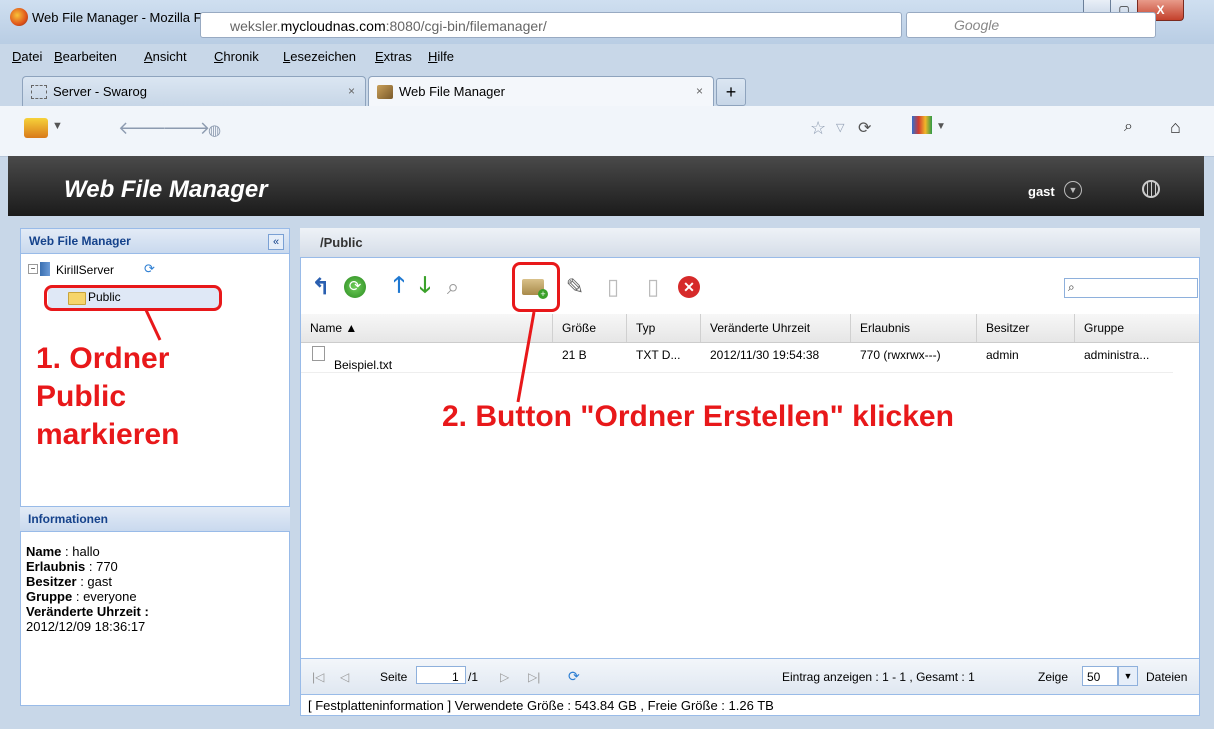  Describe the element at coordinates (645, 328) in the screenshot. I see `col-type: Typ` at that location.